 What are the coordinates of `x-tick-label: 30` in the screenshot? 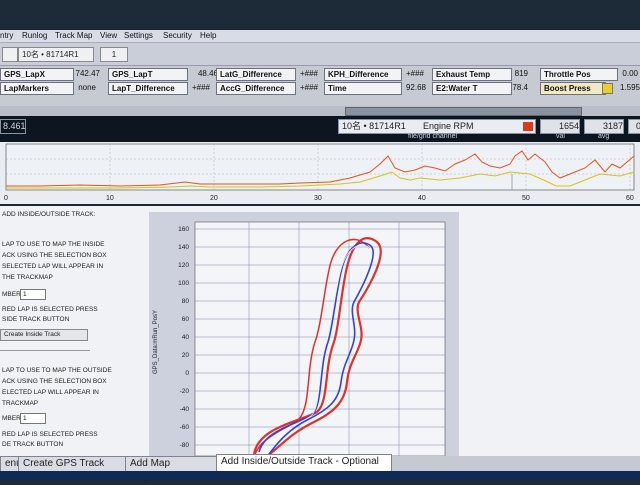 It's located at (318, 198).